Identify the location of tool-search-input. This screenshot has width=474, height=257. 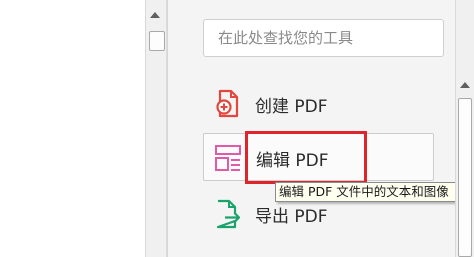
(323, 38).